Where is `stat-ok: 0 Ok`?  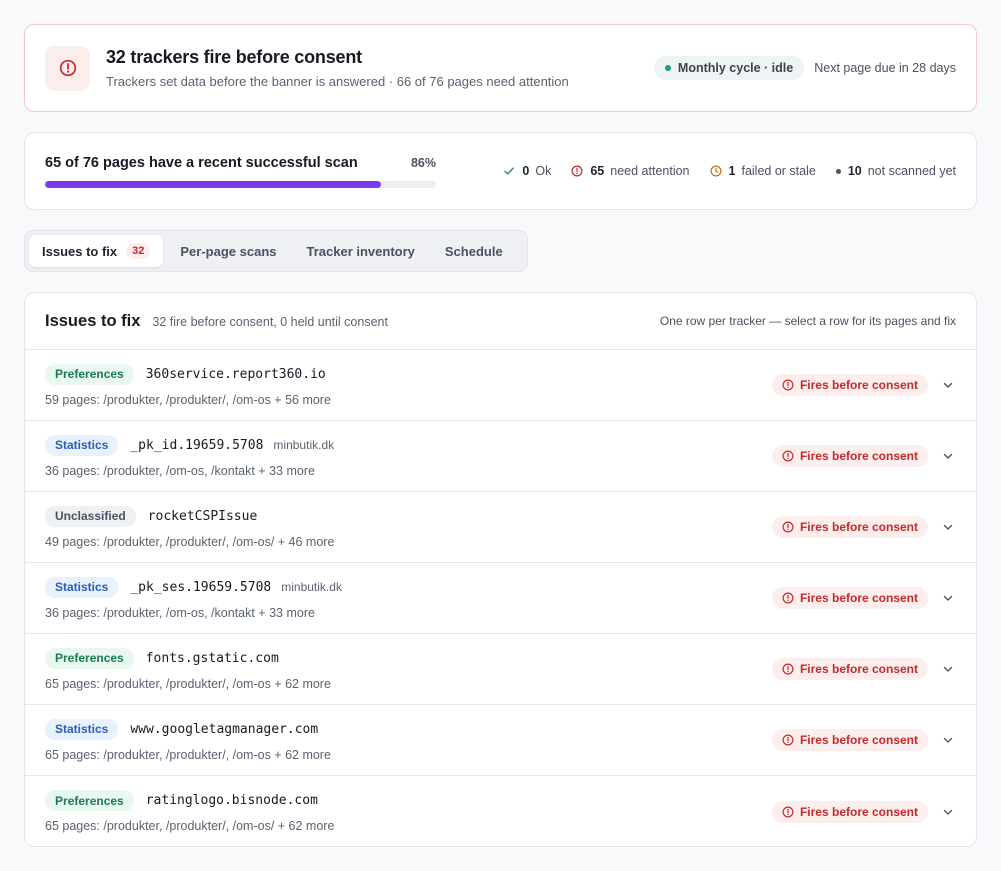 stat-ok: 0 Ok is located at coordinates (527, 171).